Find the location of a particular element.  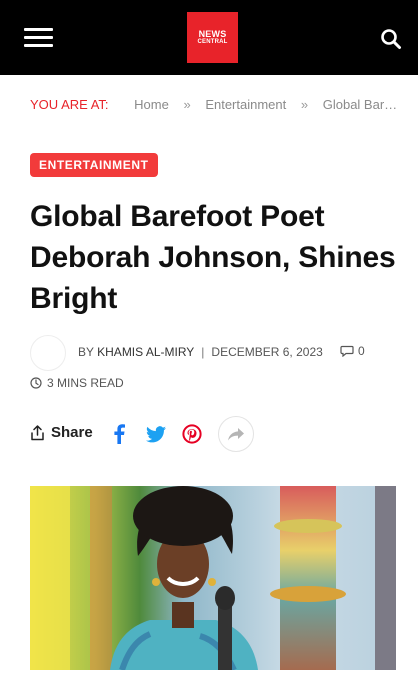

author-avatar is located at coordinates (48, 353).